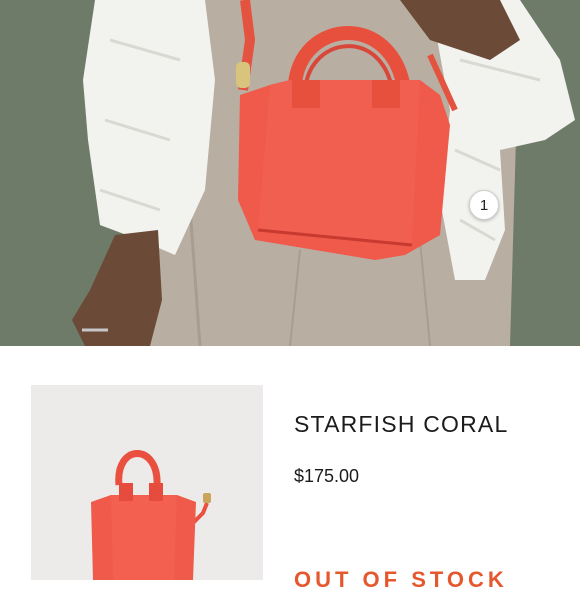 Image resolution: width=580 pixels, height=593 pixels. I want to click on product-name: STARFISH CORAL, so click(401, 424).